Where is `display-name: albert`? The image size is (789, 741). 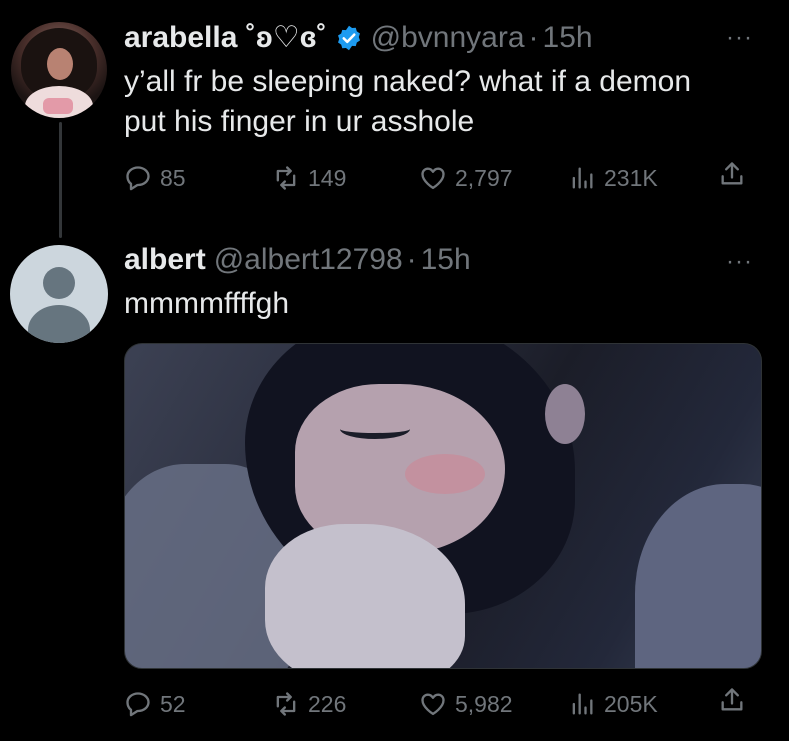 display-name: albert is located at coordinates (165, 260).